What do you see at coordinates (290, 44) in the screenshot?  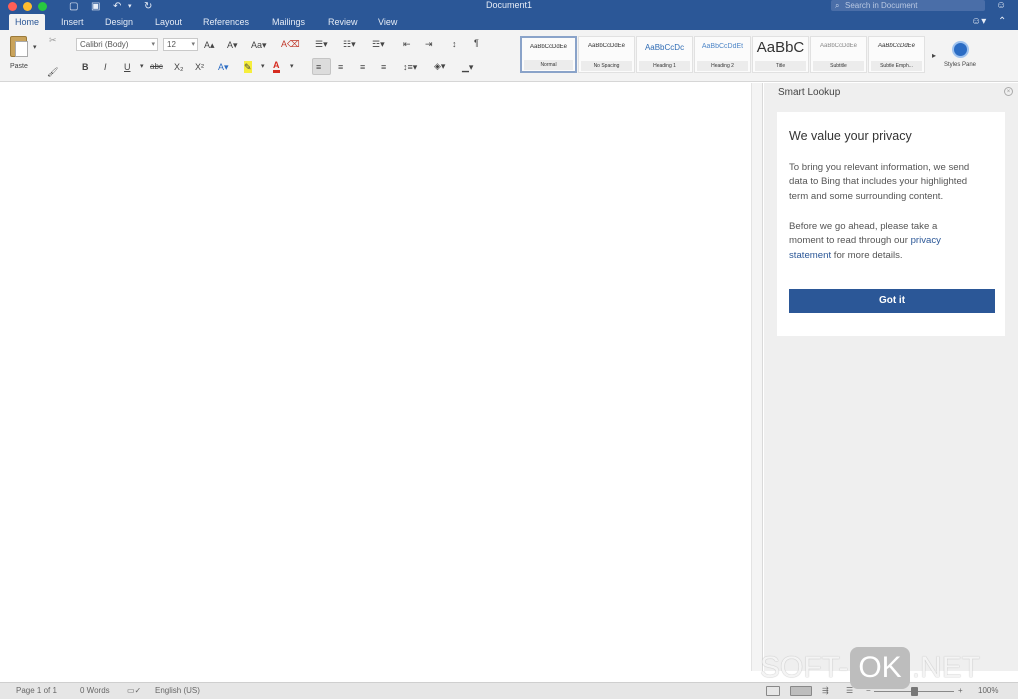 I see `clear-formatting-icon: A⌫` at bounding box center [290, 44].